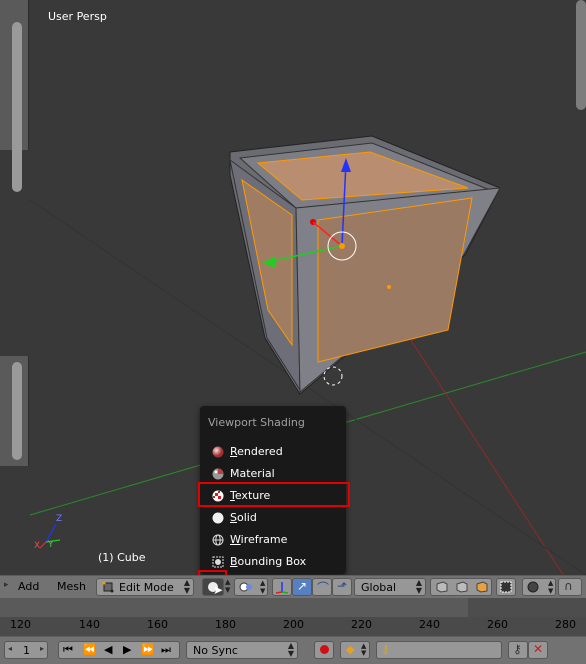 This screenshot has width=586, height=664. I want to click on tick-label: 260, so click(497, 624).